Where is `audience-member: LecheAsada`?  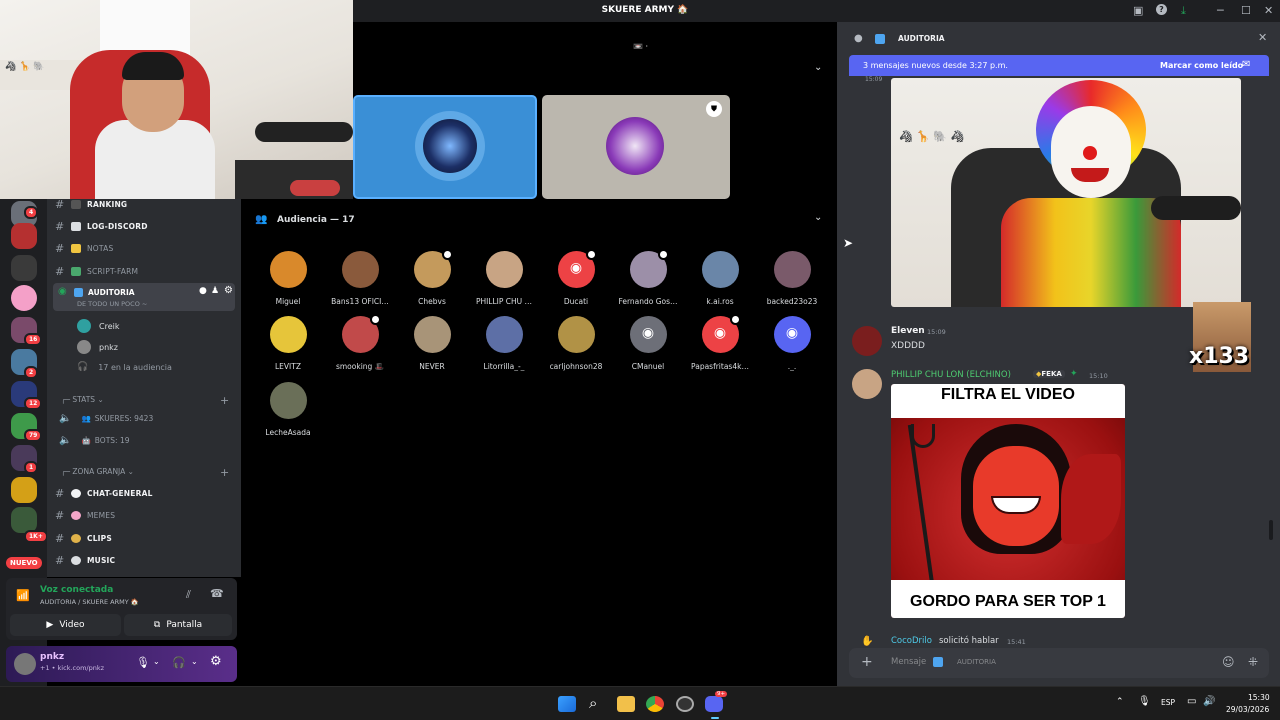 audience-member: LecheAsada is located at coordinates (288, 409).